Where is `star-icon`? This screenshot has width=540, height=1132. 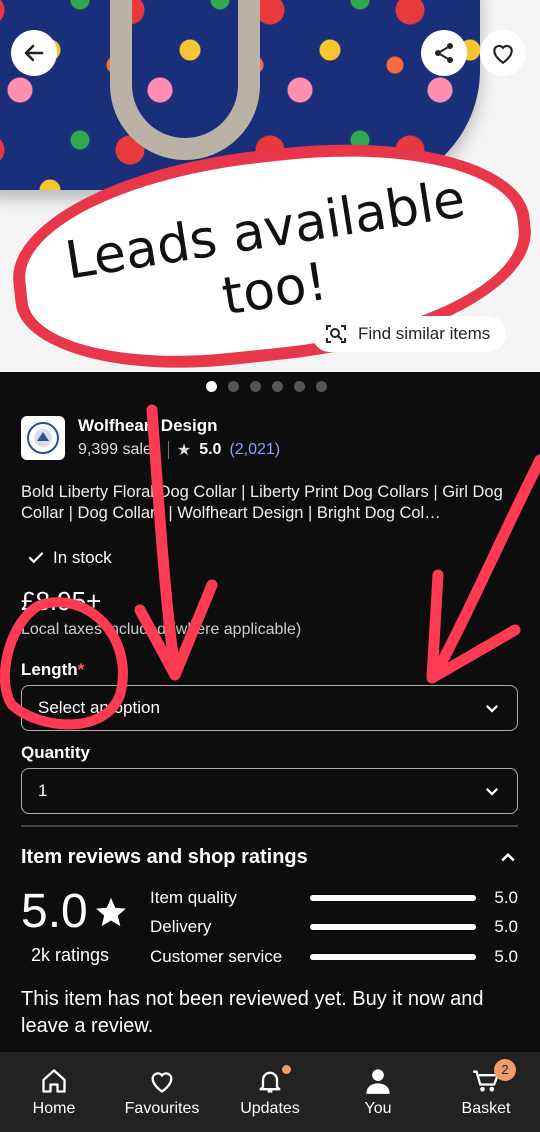
star-icon is located at coordinates (110, 911).